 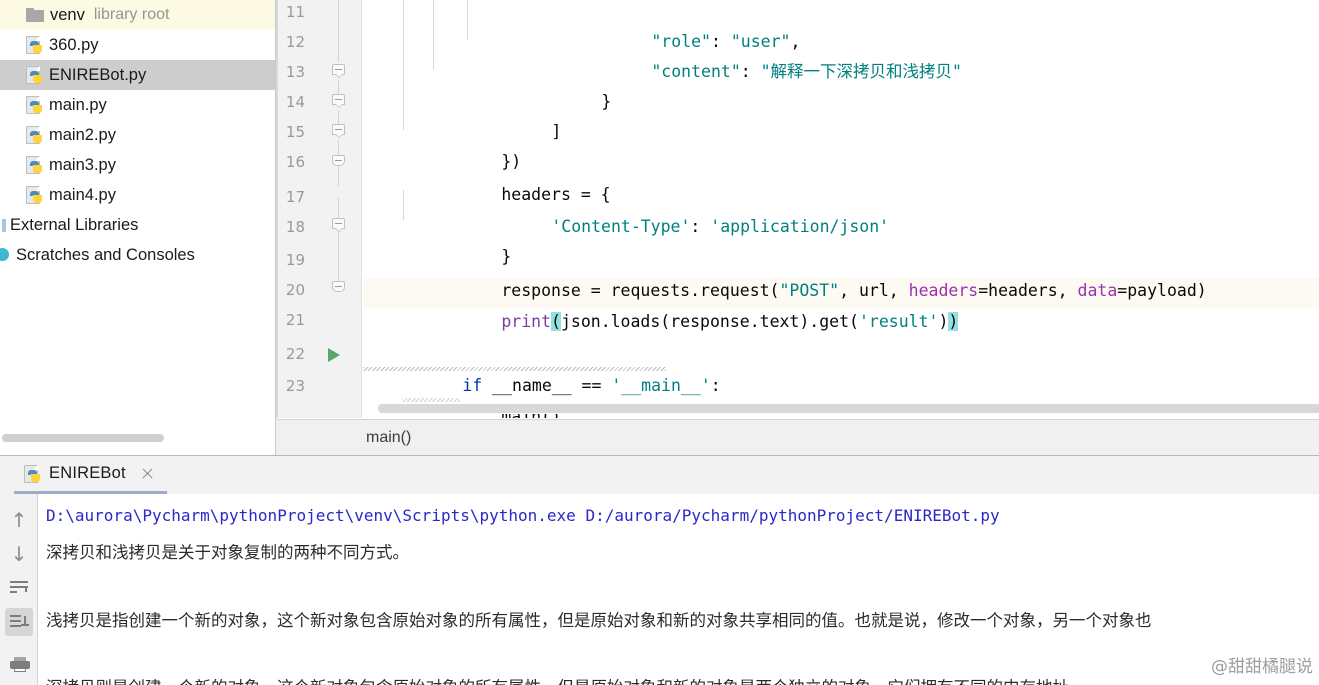 What do you see at coordinates (848, 408) in the screenshot?
I see `editor-hscrollbar-thumb` at bounding box center [848, 408].